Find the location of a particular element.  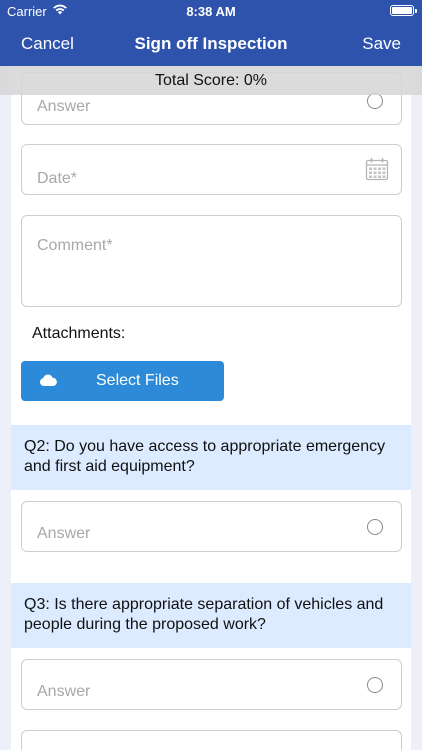

q2-answer-placeholder: Answer is located at coordinates (64, 533).